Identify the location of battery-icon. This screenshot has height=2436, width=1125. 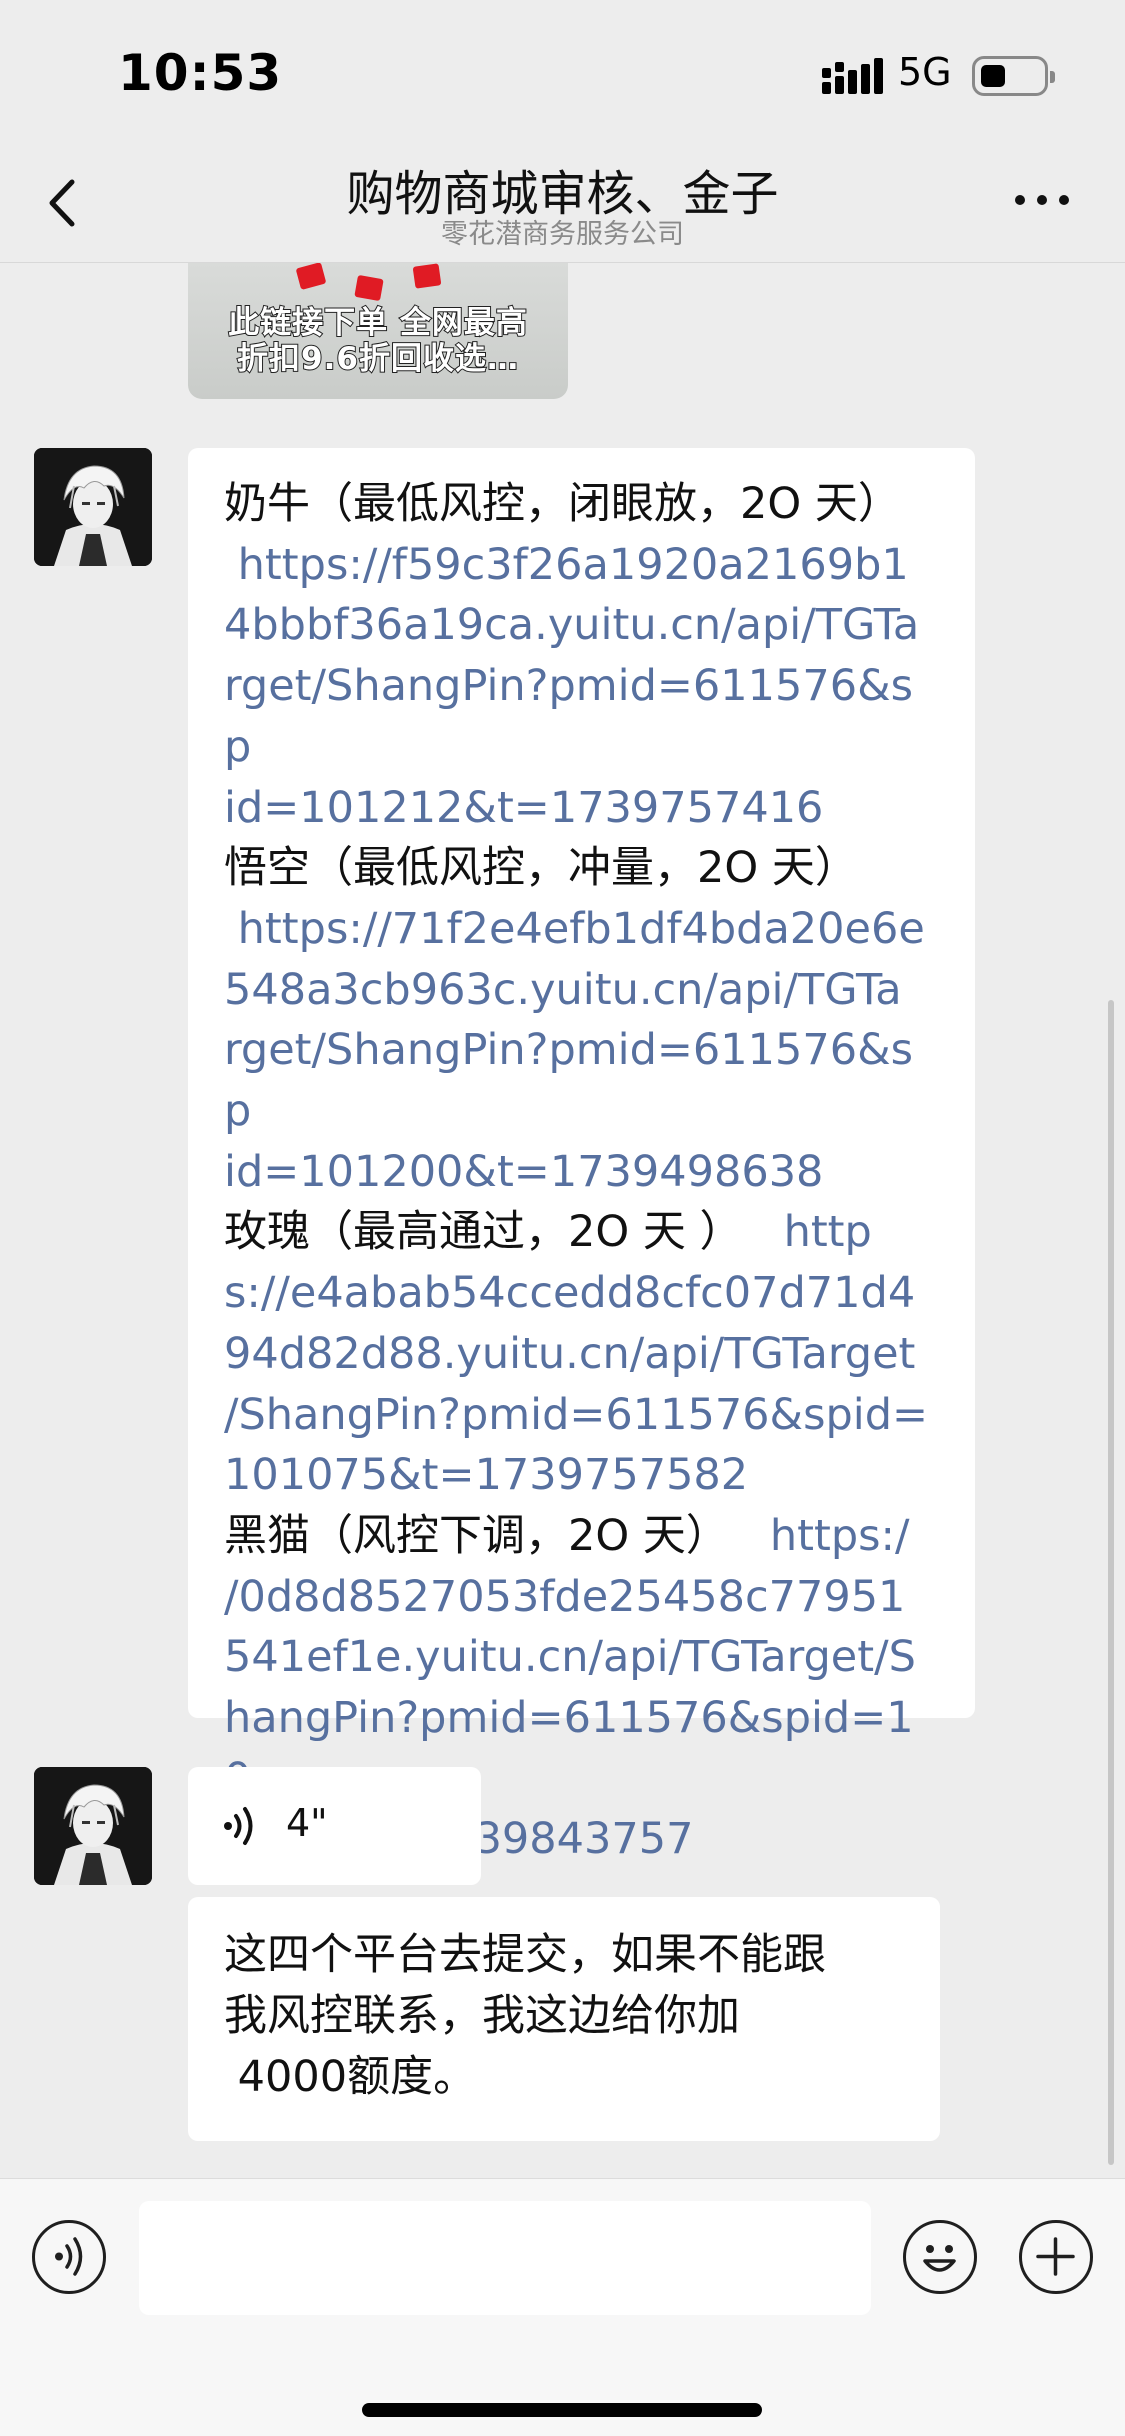
(1013, 76).